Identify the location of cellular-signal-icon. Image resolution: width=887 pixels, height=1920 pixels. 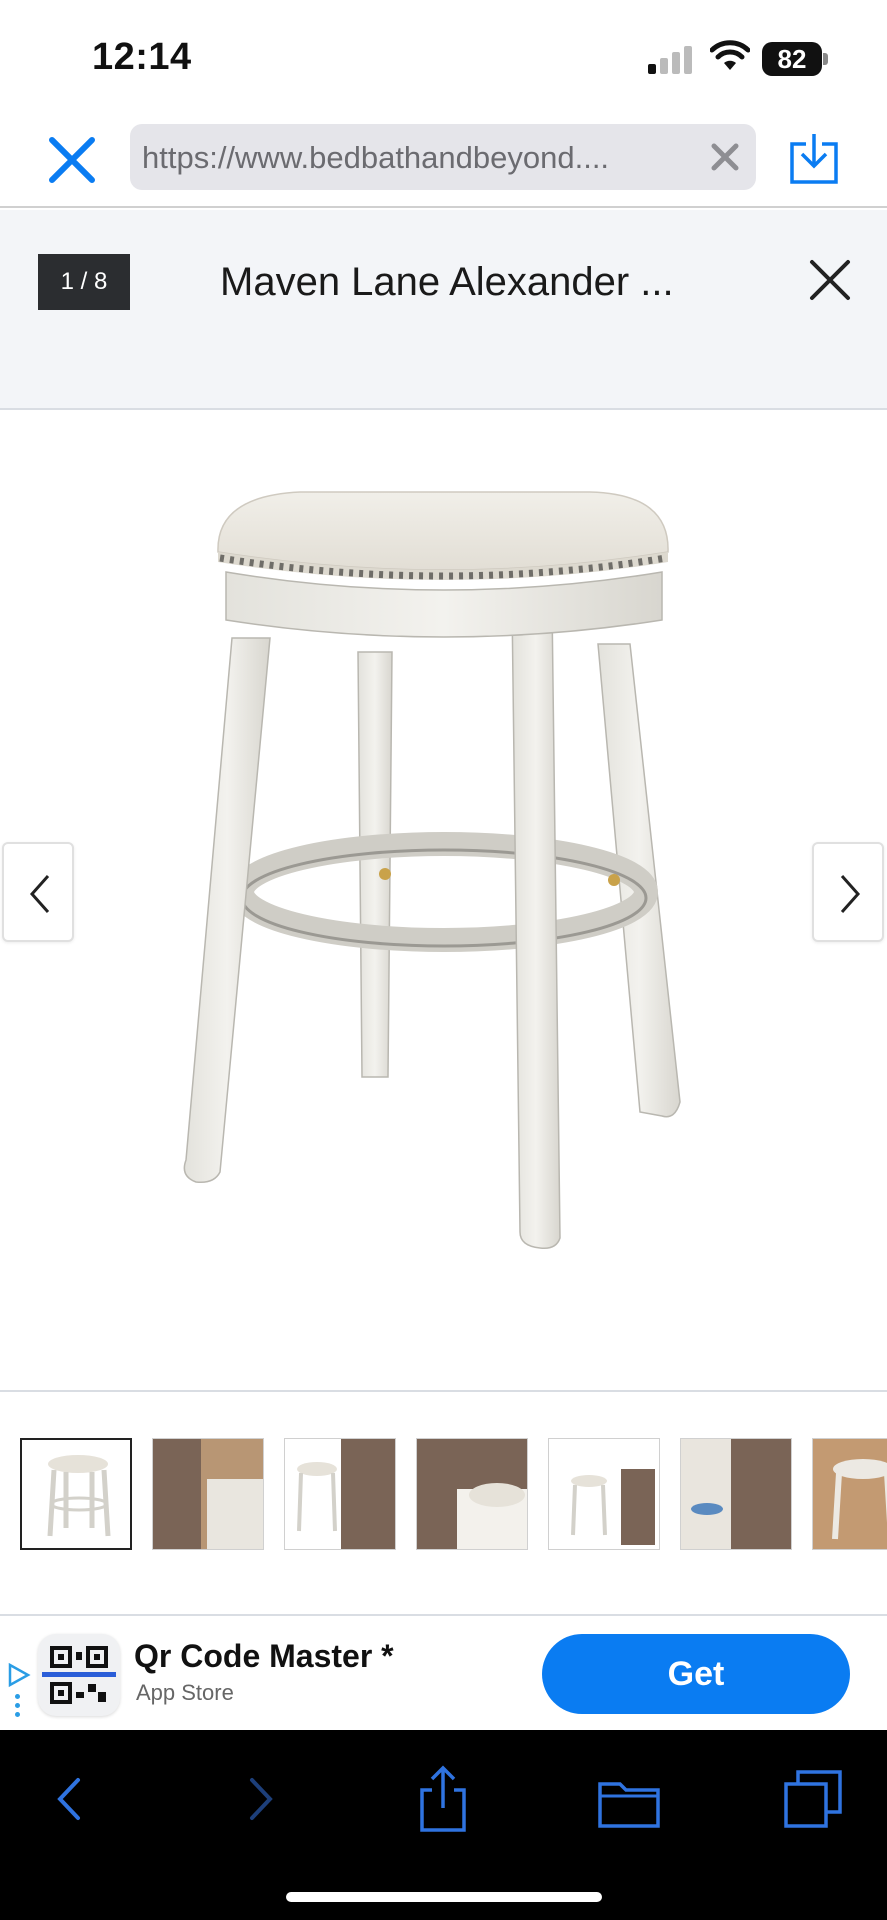
(671, 59).